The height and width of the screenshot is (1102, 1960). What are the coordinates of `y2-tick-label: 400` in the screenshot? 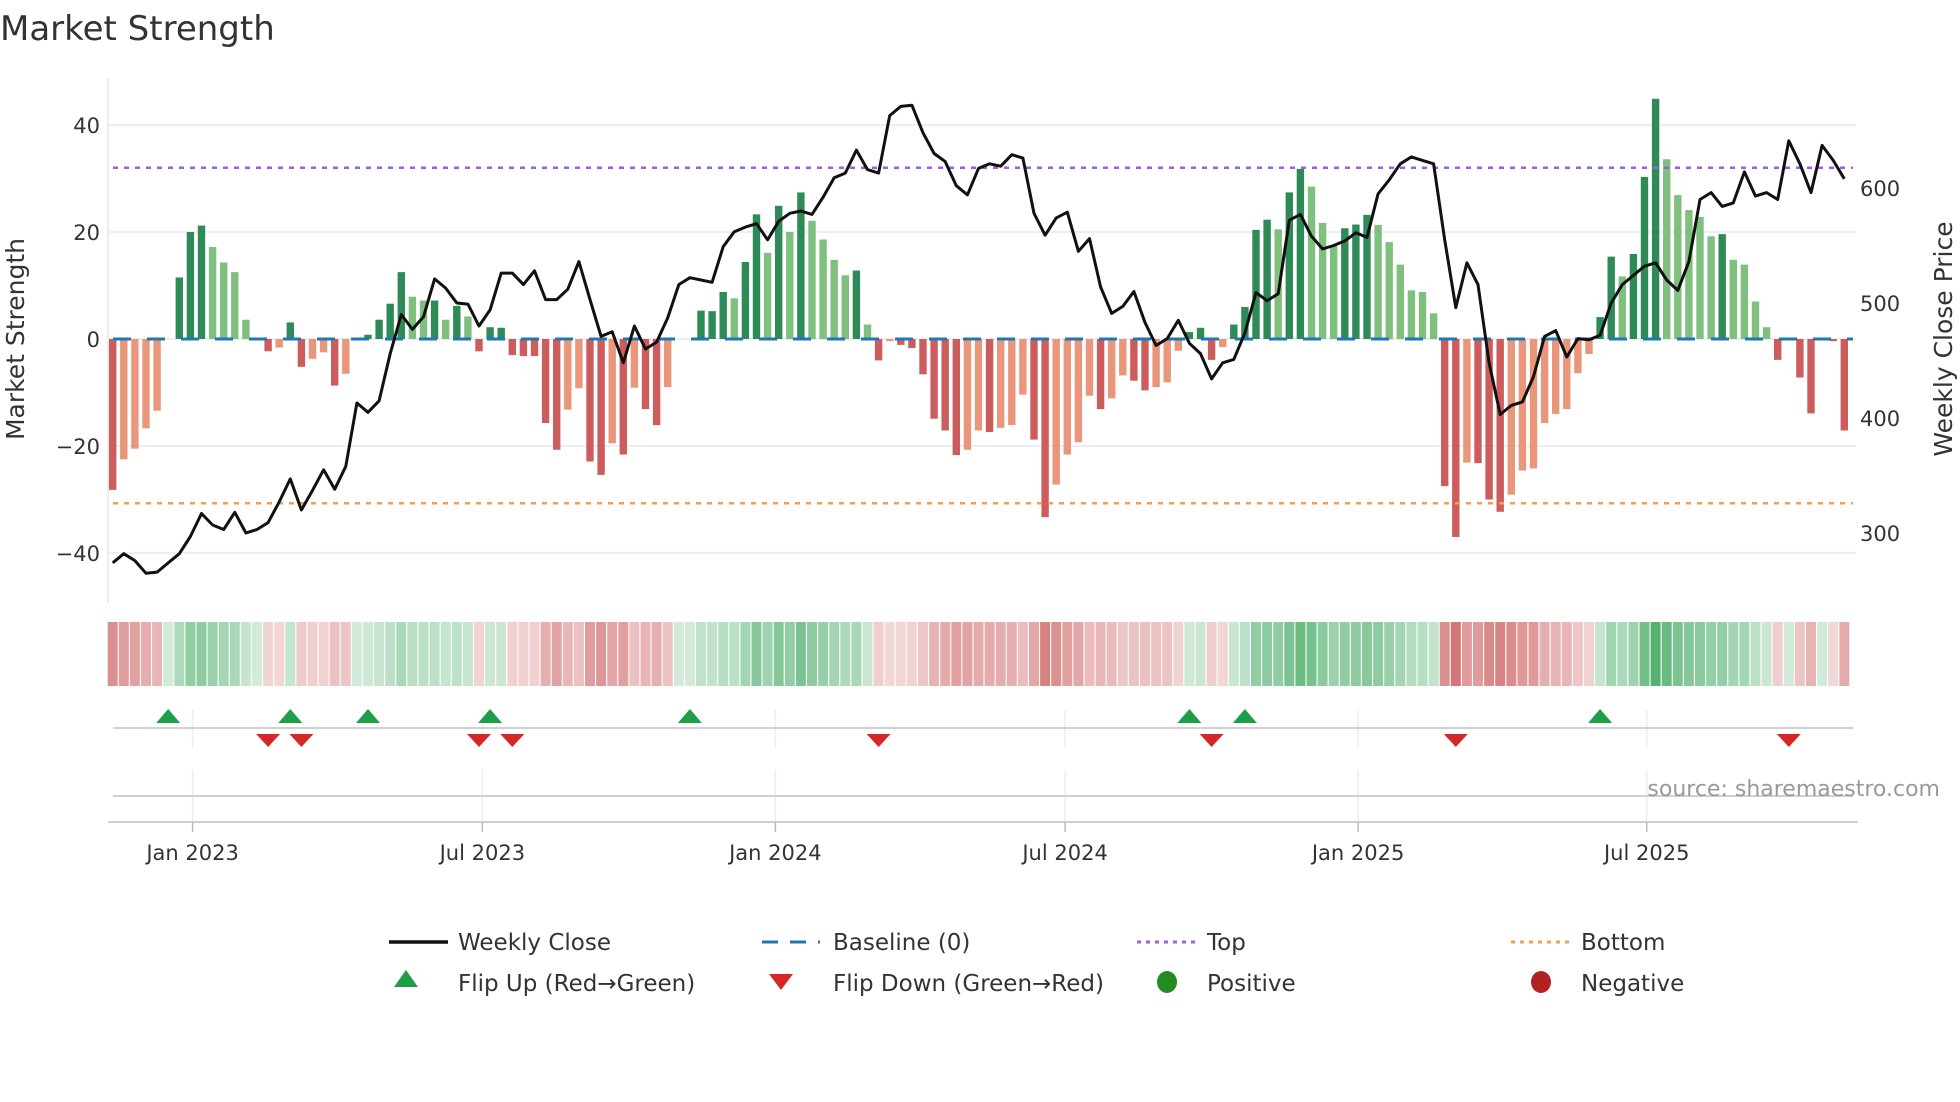 It's located at (1880, 419).